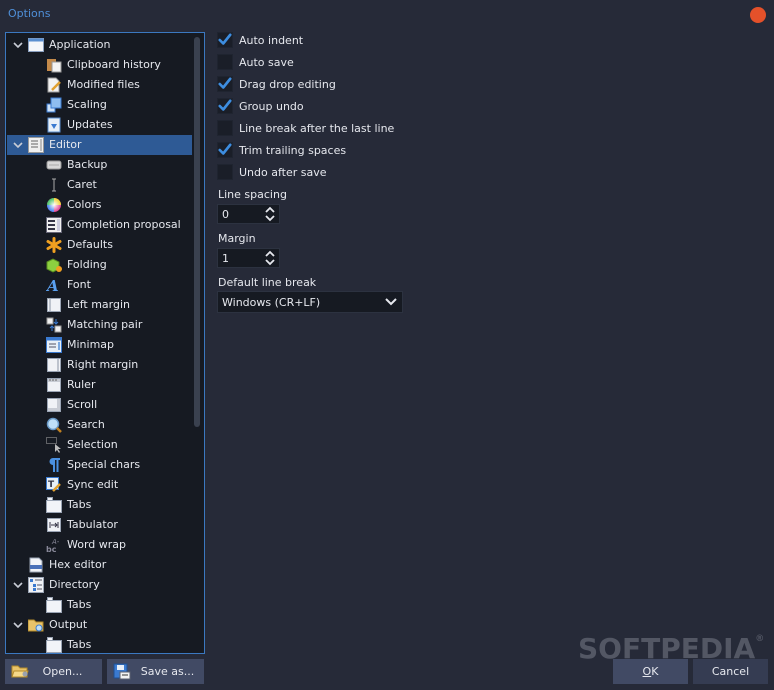 This screenshot has width=774, height=690. Describe the element at coordinates (99, 405) in the screenshot. I see `tree-item-scroll: Scroll` at that location.